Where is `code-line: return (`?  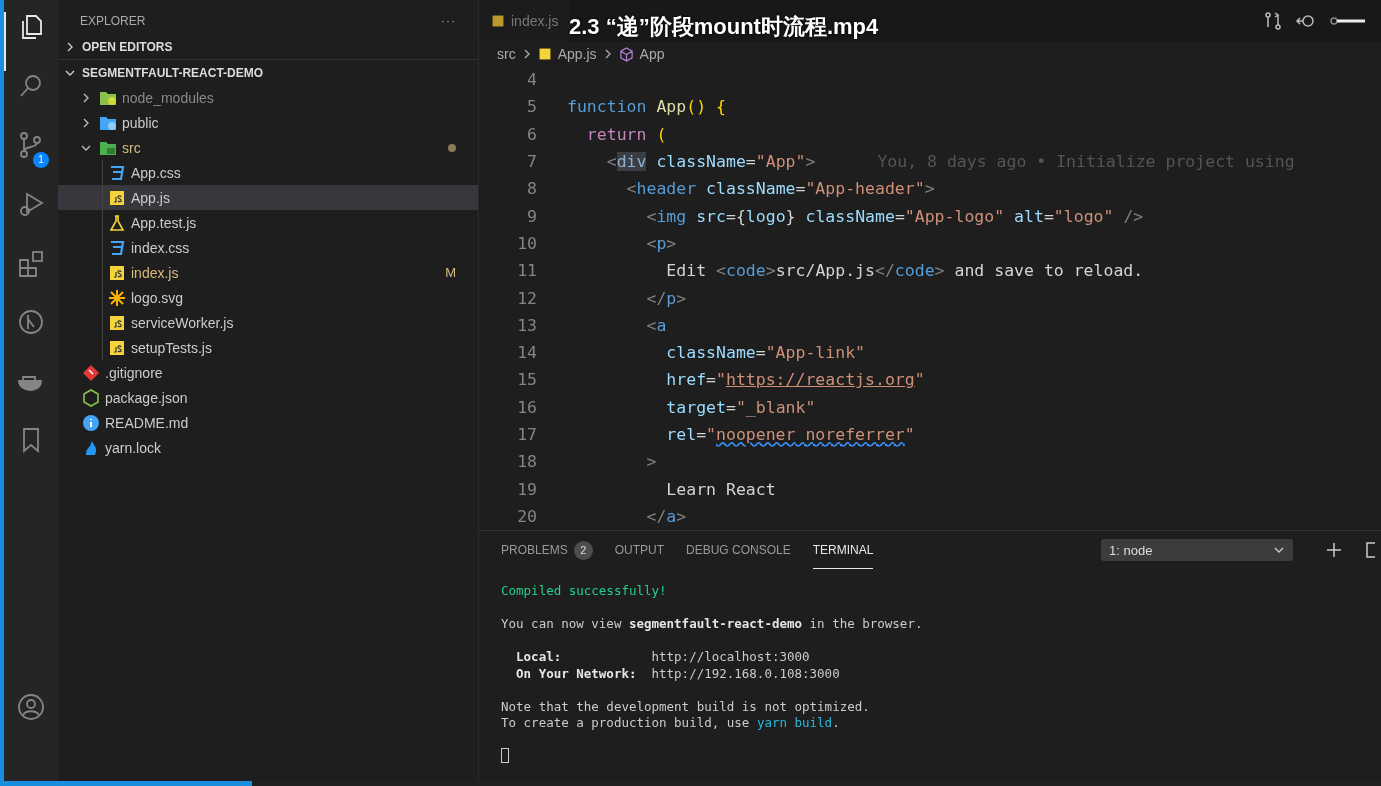 code-line: return ( is located at coordinates (626, 134).